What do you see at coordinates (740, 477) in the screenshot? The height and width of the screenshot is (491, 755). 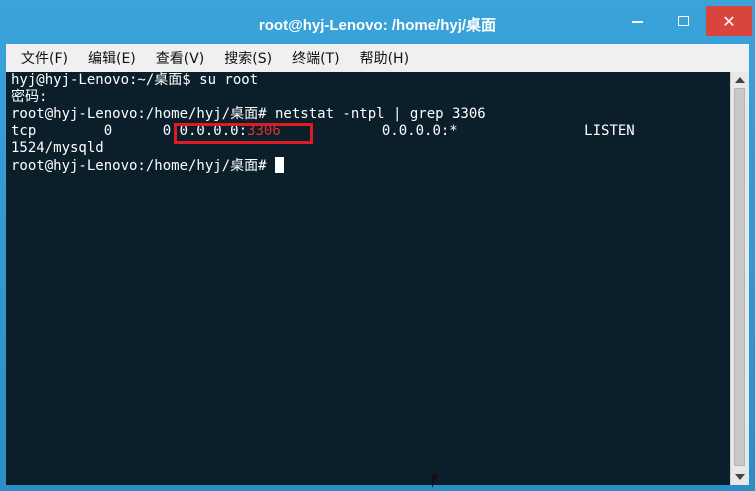 I see `scroll-down-icon` at bounding box center [740, 477].